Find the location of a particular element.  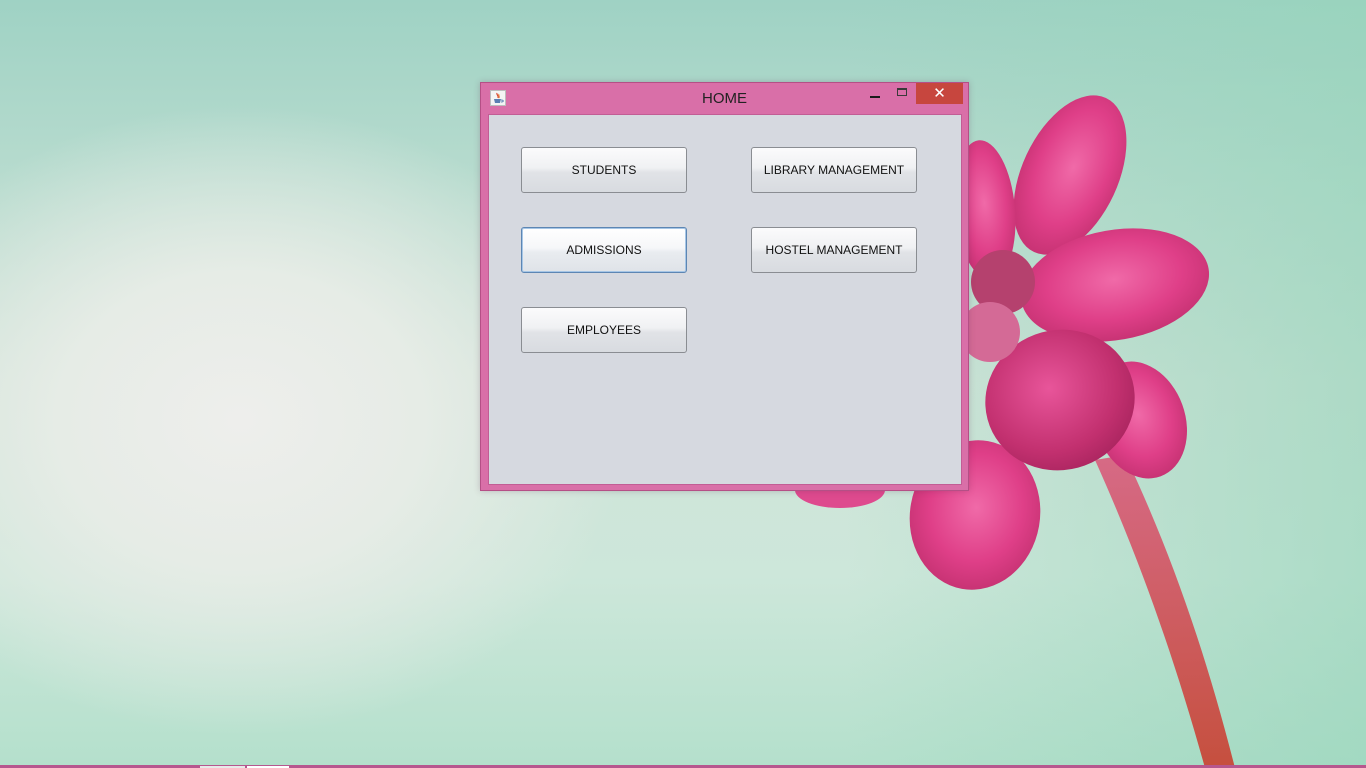

close-button: ✕ is located at coordinates (939, 93).